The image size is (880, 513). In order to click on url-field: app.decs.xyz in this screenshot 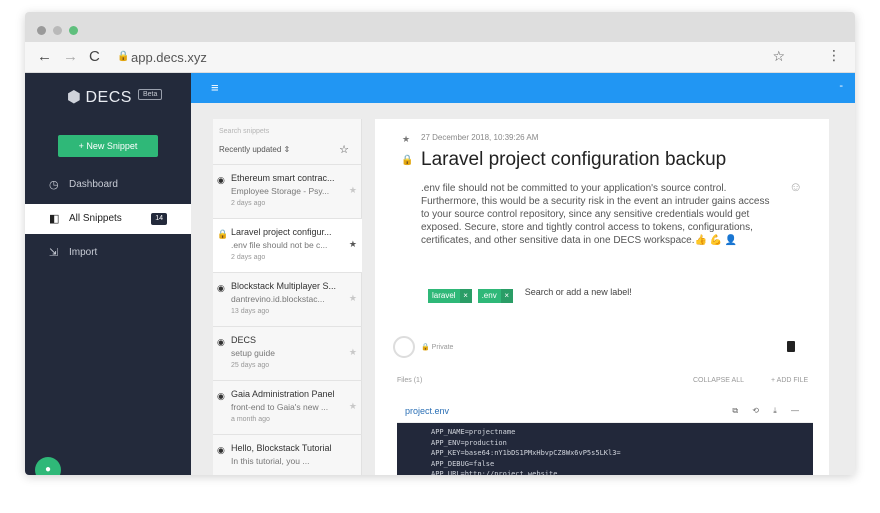, I will do `click(169, 57)`.